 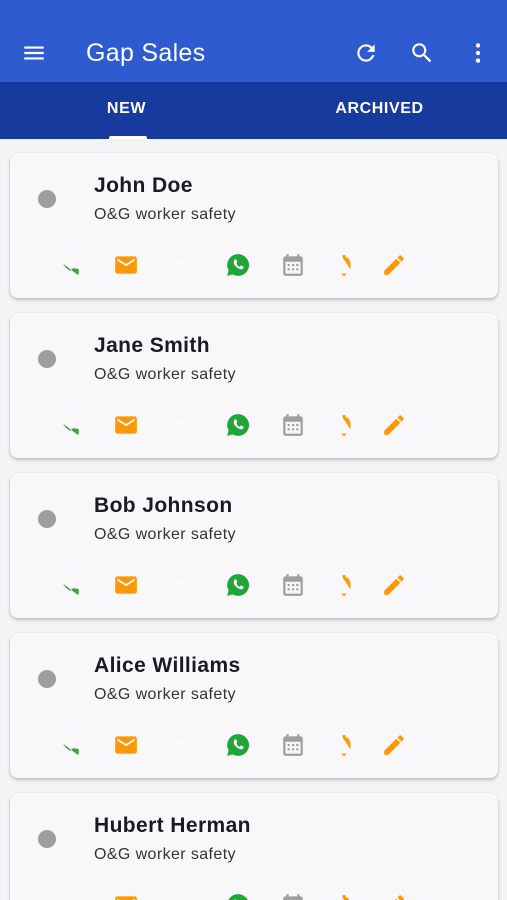 I want to click on tab-archived: ARCHIVED, so click(x=379, y=110).